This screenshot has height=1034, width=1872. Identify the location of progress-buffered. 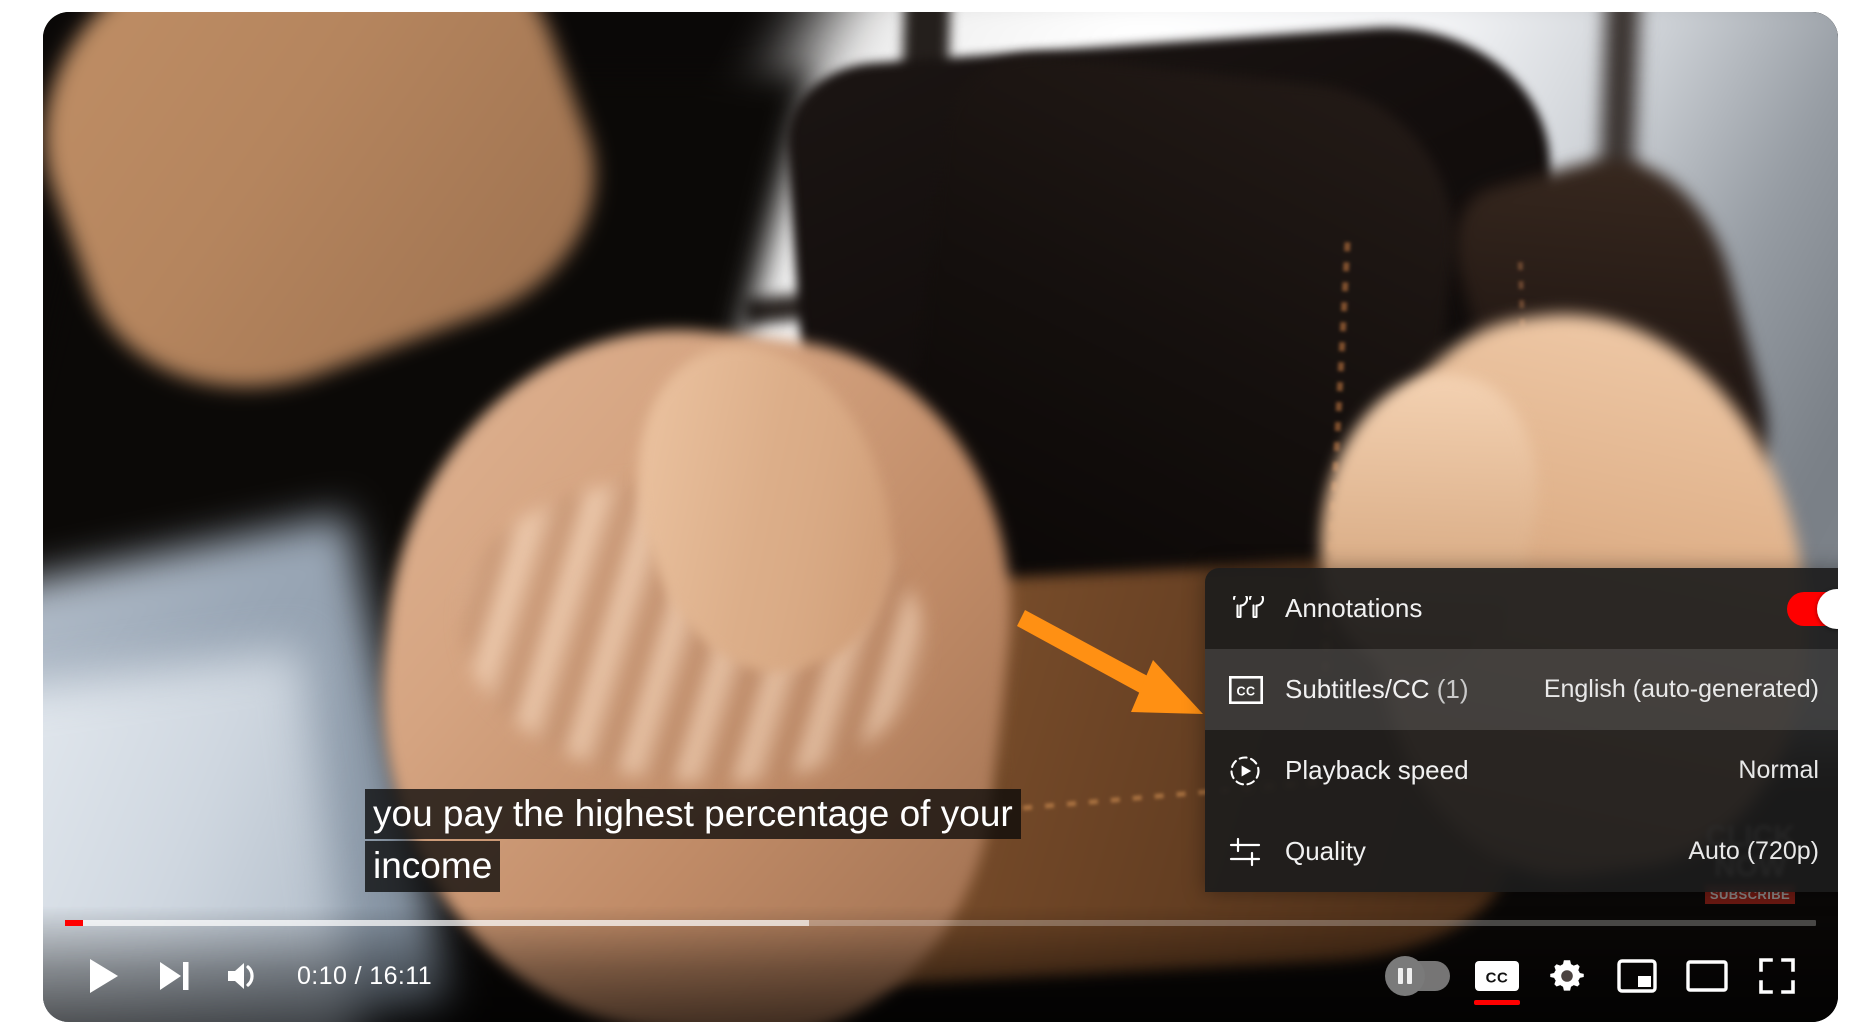
(437, 923).